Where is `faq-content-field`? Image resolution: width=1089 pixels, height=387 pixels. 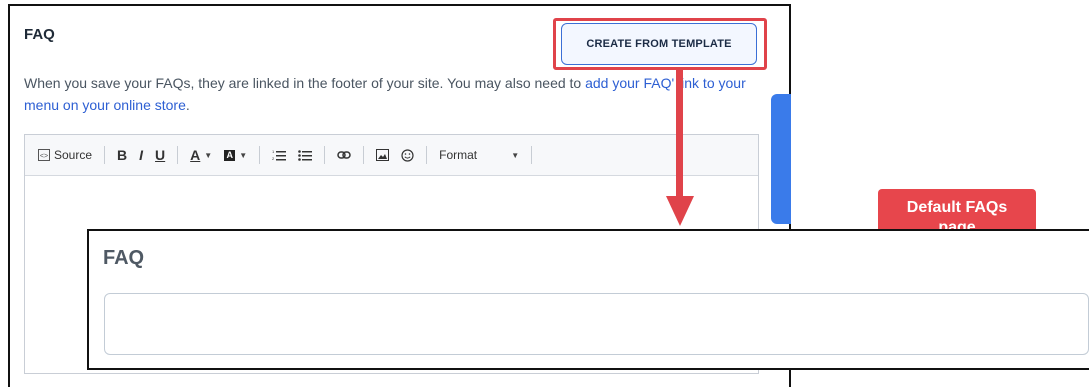
faq-content-field is located at coordinates (596, 324).